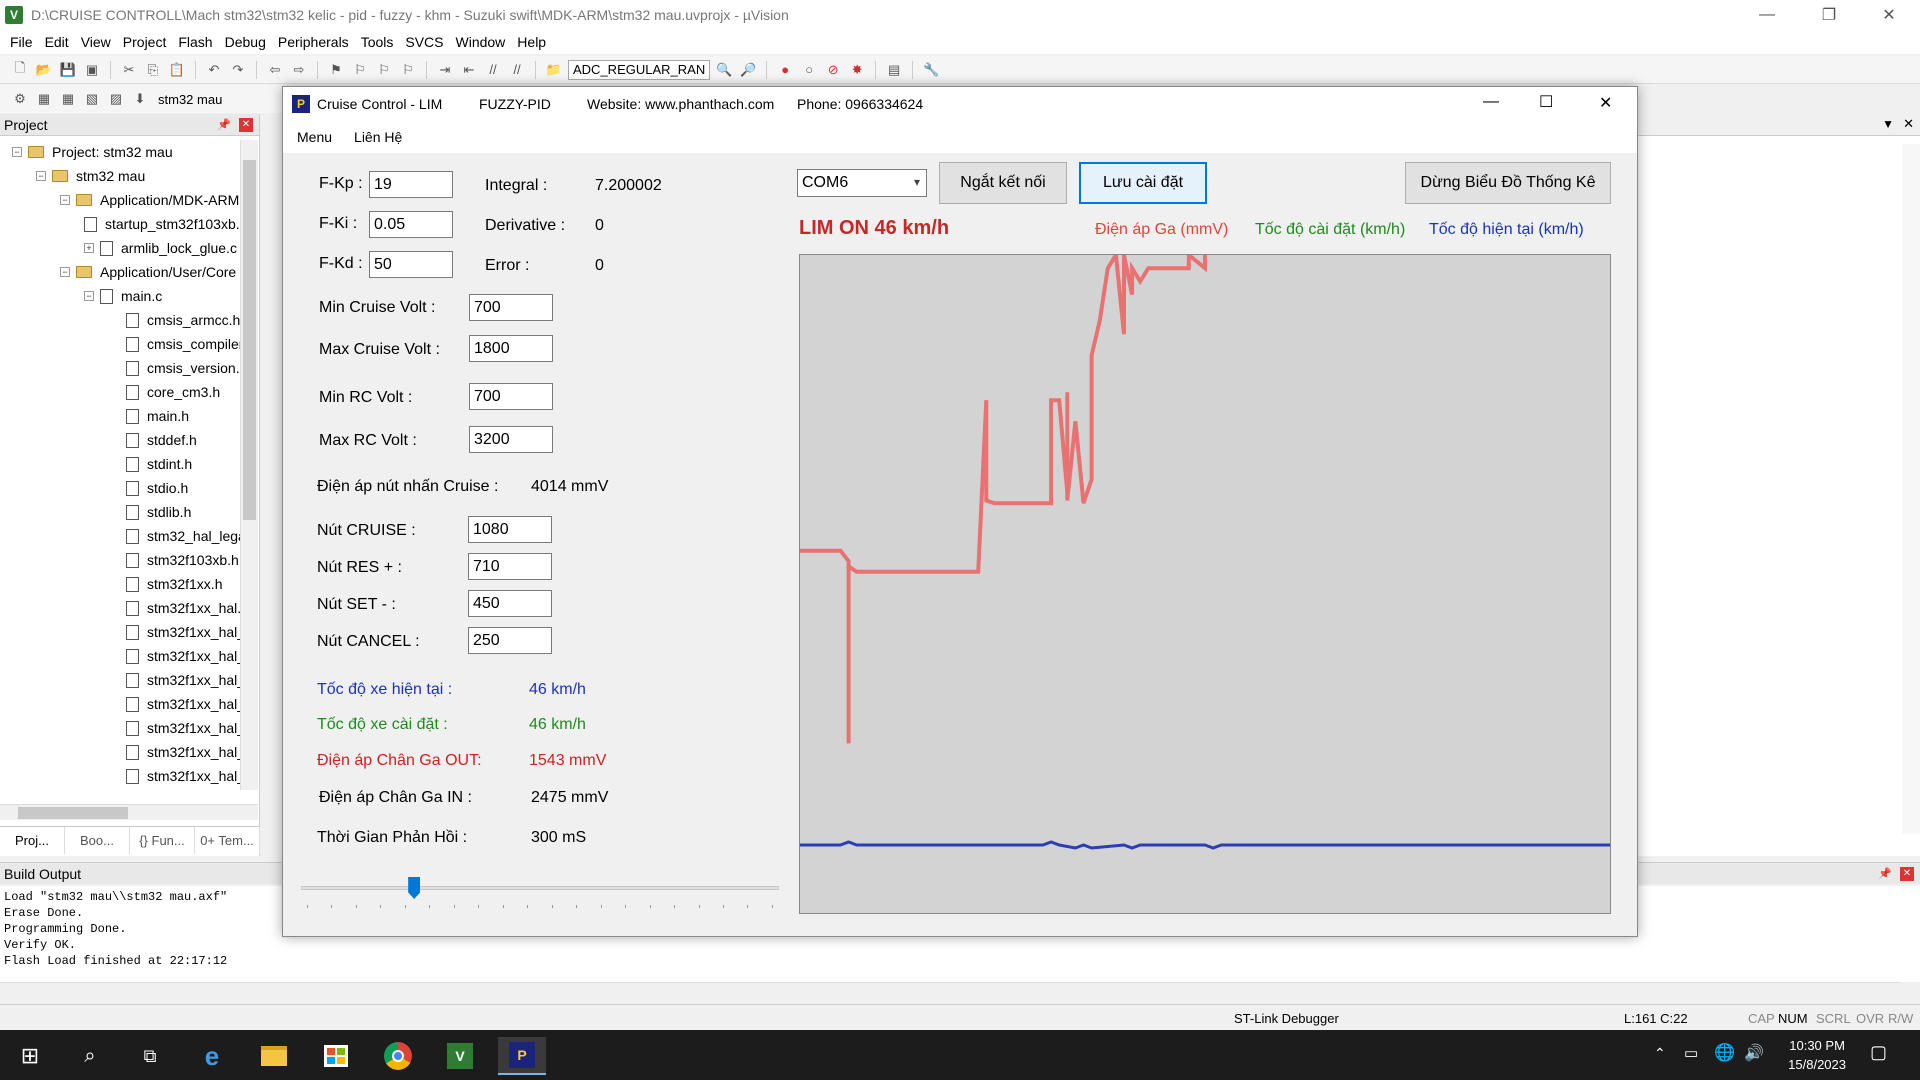 The width and height of the screenshot is (1920, 1080). I want to click on redo-icon: ↷, so click(238, 70).